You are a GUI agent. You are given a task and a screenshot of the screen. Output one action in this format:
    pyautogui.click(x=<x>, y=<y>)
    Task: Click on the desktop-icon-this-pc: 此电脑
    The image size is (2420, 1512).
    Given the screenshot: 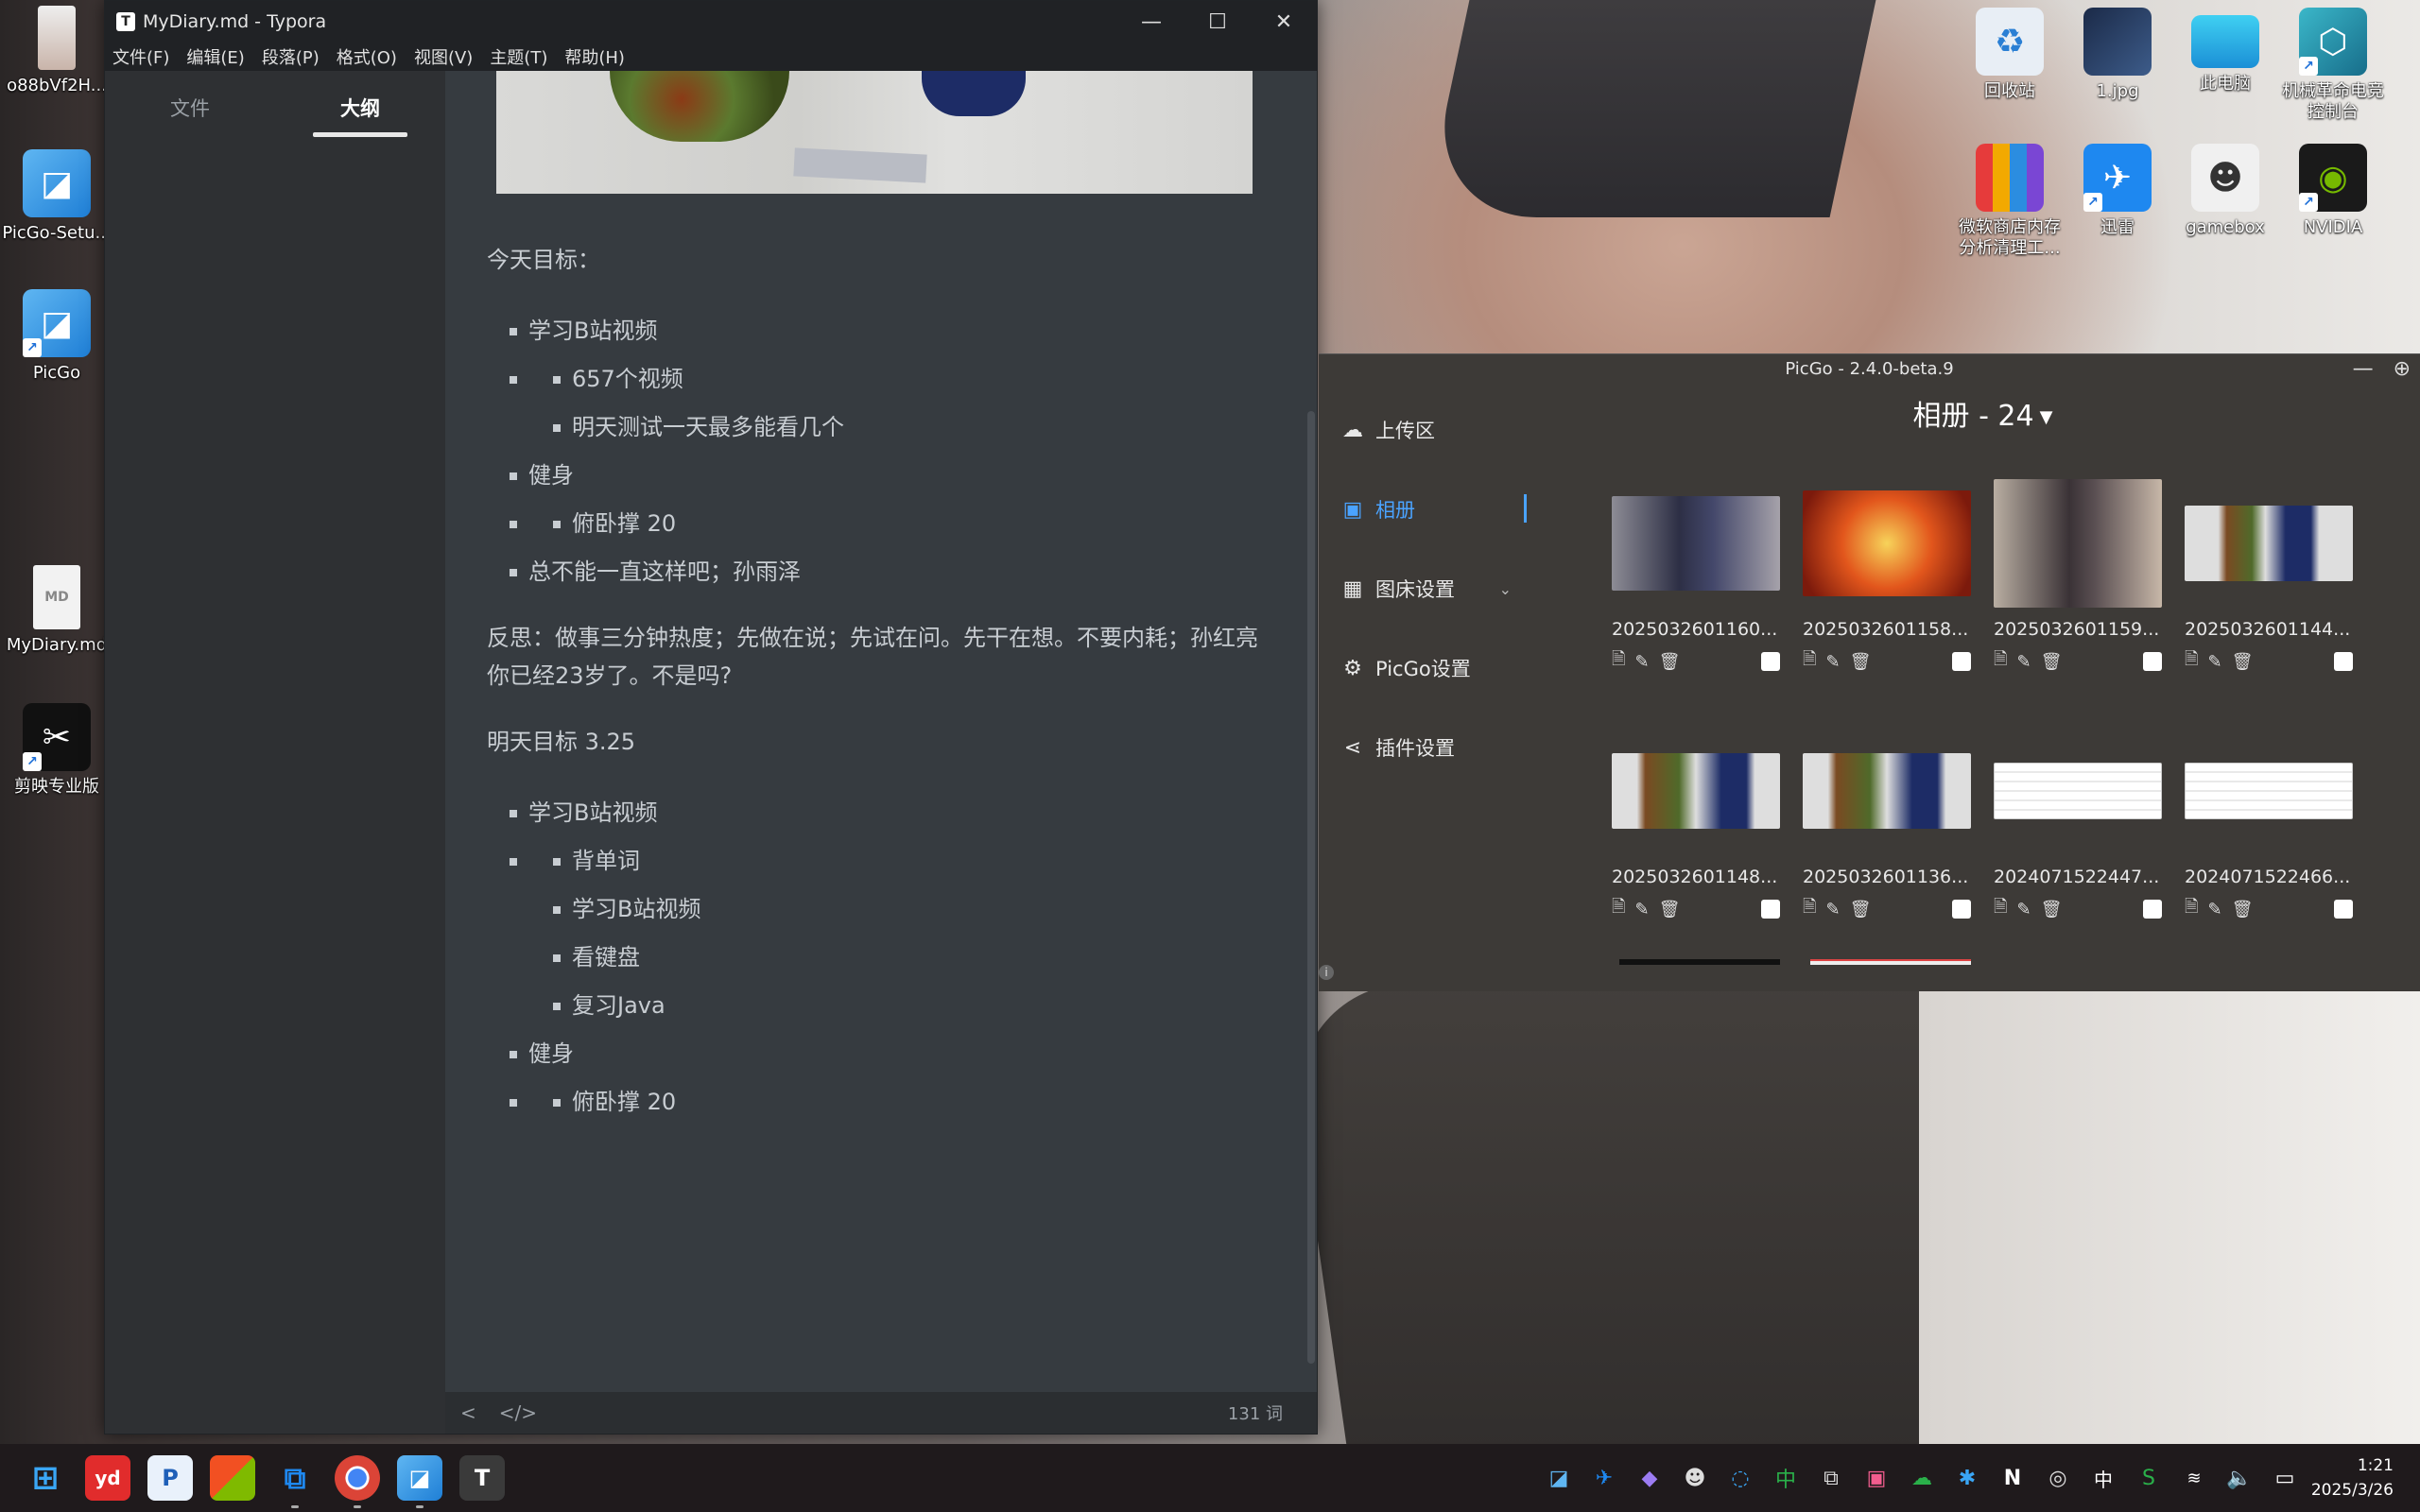 What is the action you would take?
    pyautogui.click(x=2225, y=51)
    